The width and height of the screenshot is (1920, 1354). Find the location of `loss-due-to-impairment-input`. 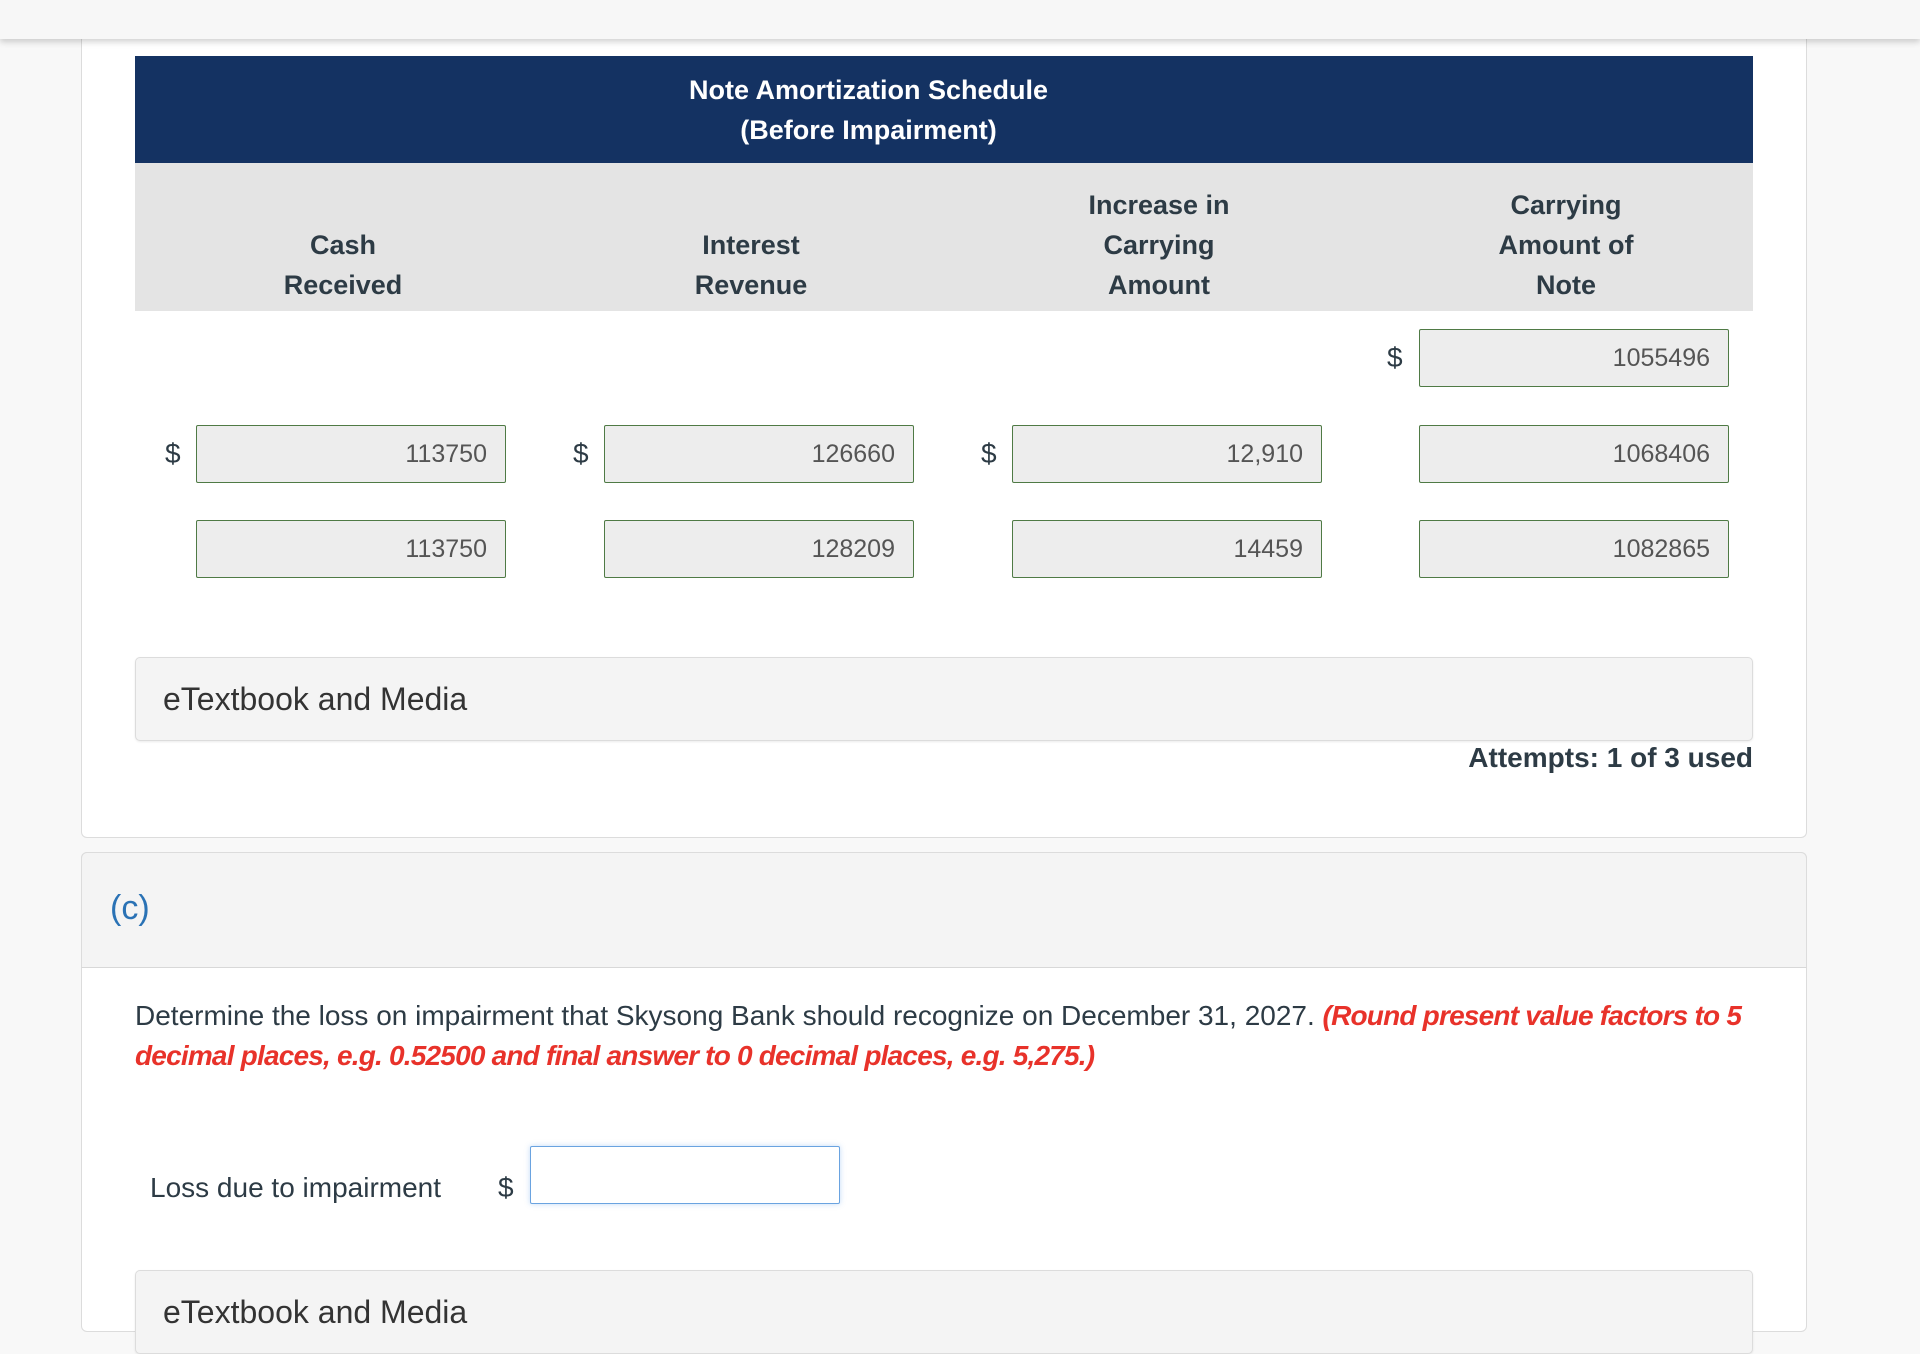

loss-due-to-impairment-input is located at coordinates (685, 1175).